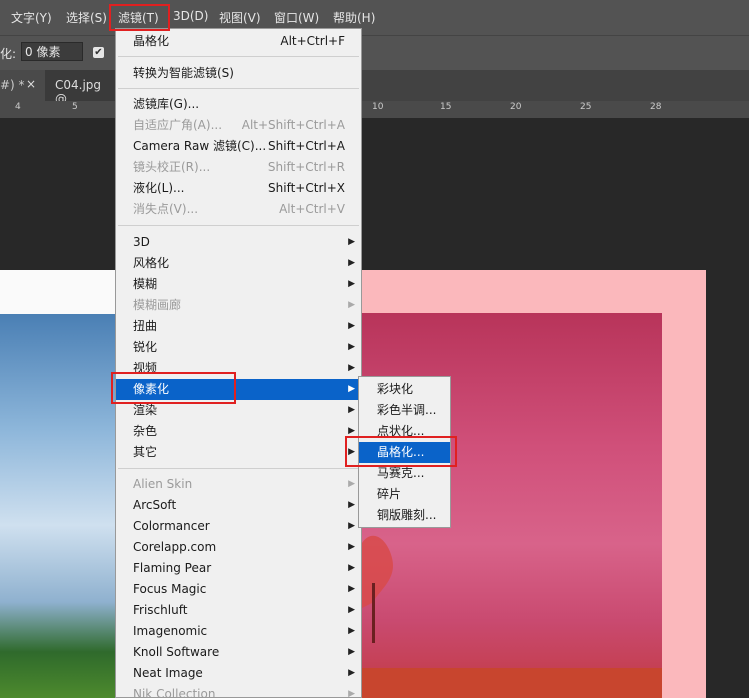  Describe the element at coordinates (401, 451) in the screenshot. I see `annotation-box-crystallize` at that location.